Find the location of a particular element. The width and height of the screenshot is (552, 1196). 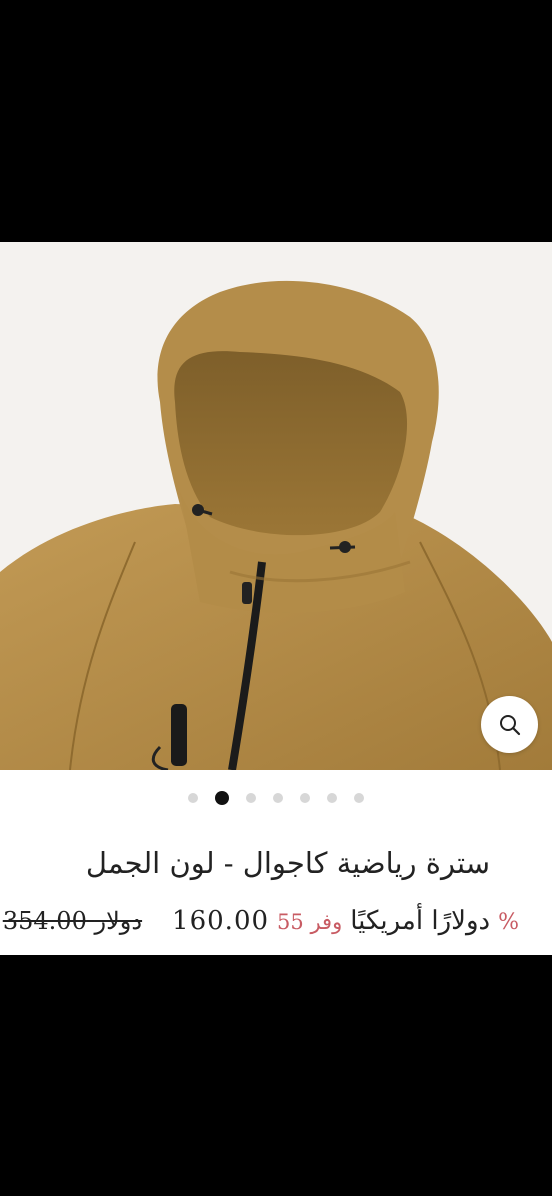

search-icon is located at coordinates (509, 724).